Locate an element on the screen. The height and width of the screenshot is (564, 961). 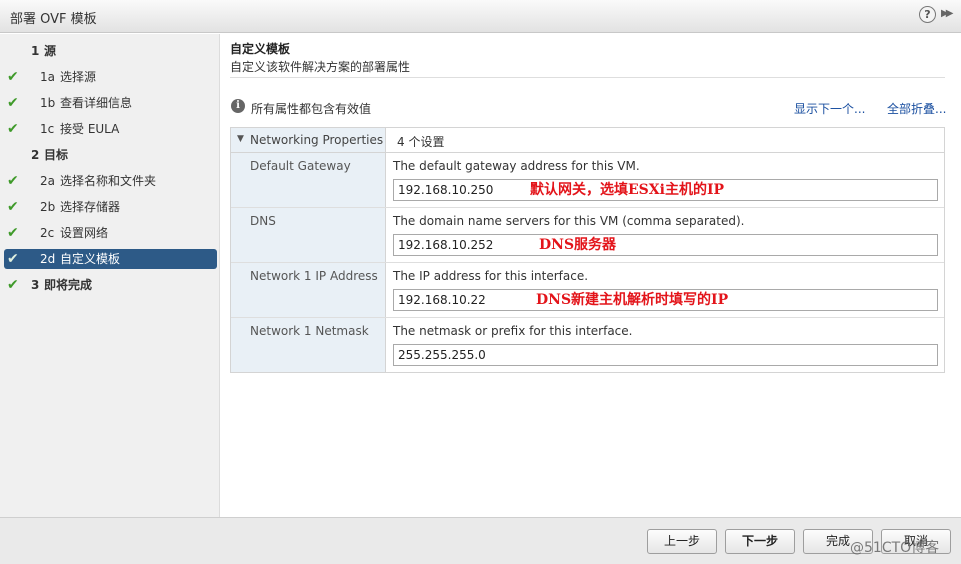
step-2a-select-name-folder: ✔ 2a 选择名称和文件夹 is located at coordinates (110, 181).